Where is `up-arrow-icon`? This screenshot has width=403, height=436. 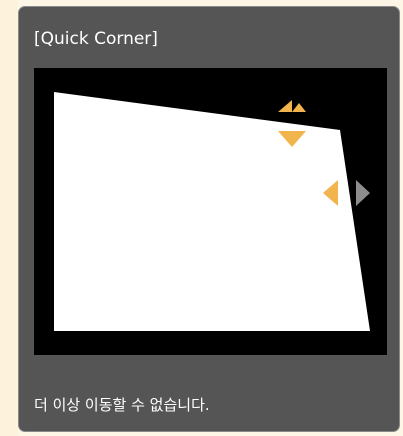
up-arrow-icon is located at coordinates (299, 107).